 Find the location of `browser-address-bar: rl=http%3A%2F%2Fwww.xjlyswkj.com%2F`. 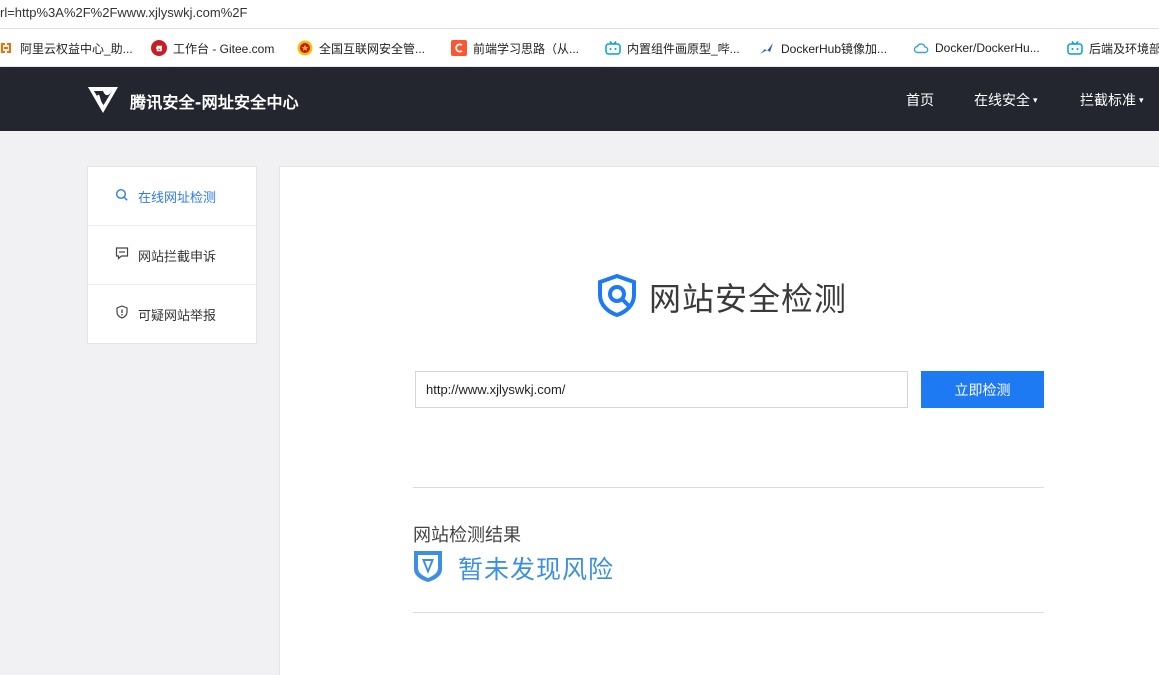

browser-address-bar: rl=http%3A%2F%2Fwww.xjlyswkj.com%2F is located at coordinates (579, 14).